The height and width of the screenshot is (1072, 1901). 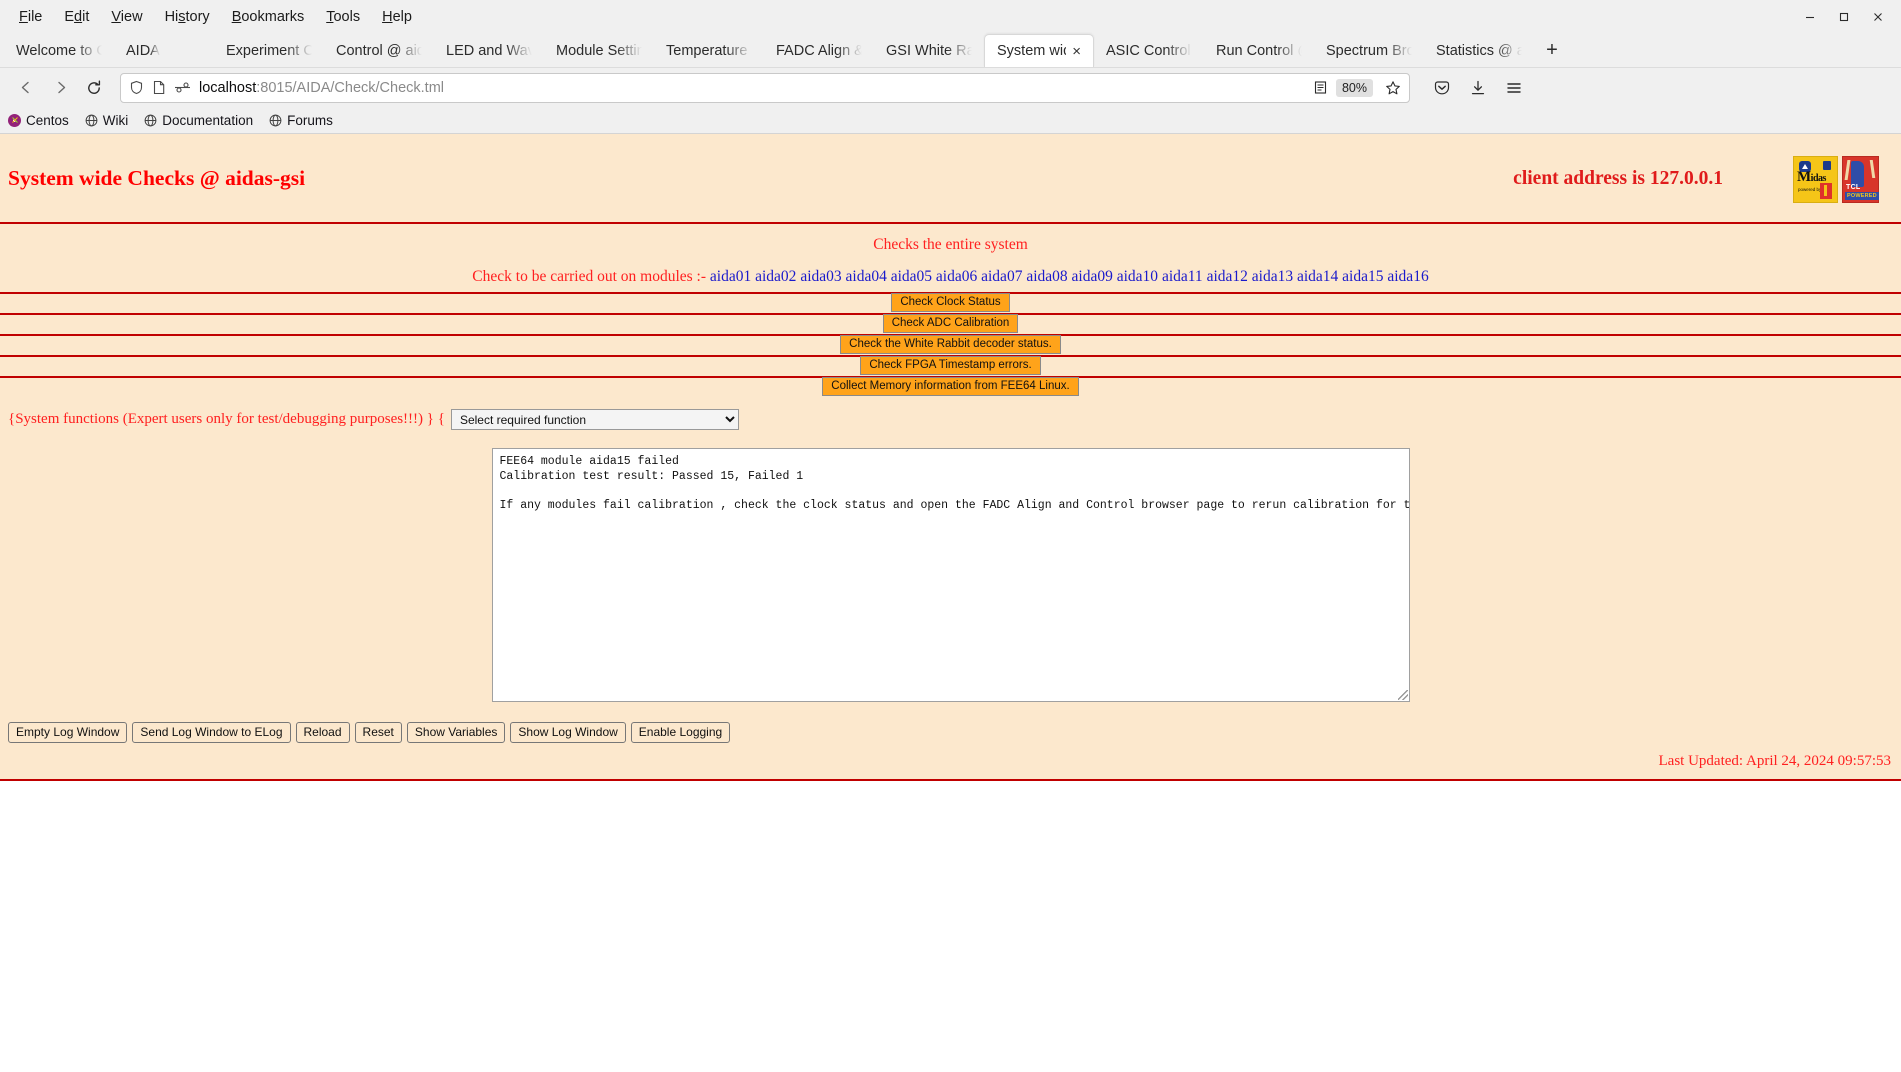 I want to click on bookmark-centos: Centos, so click(x=38, y=120).